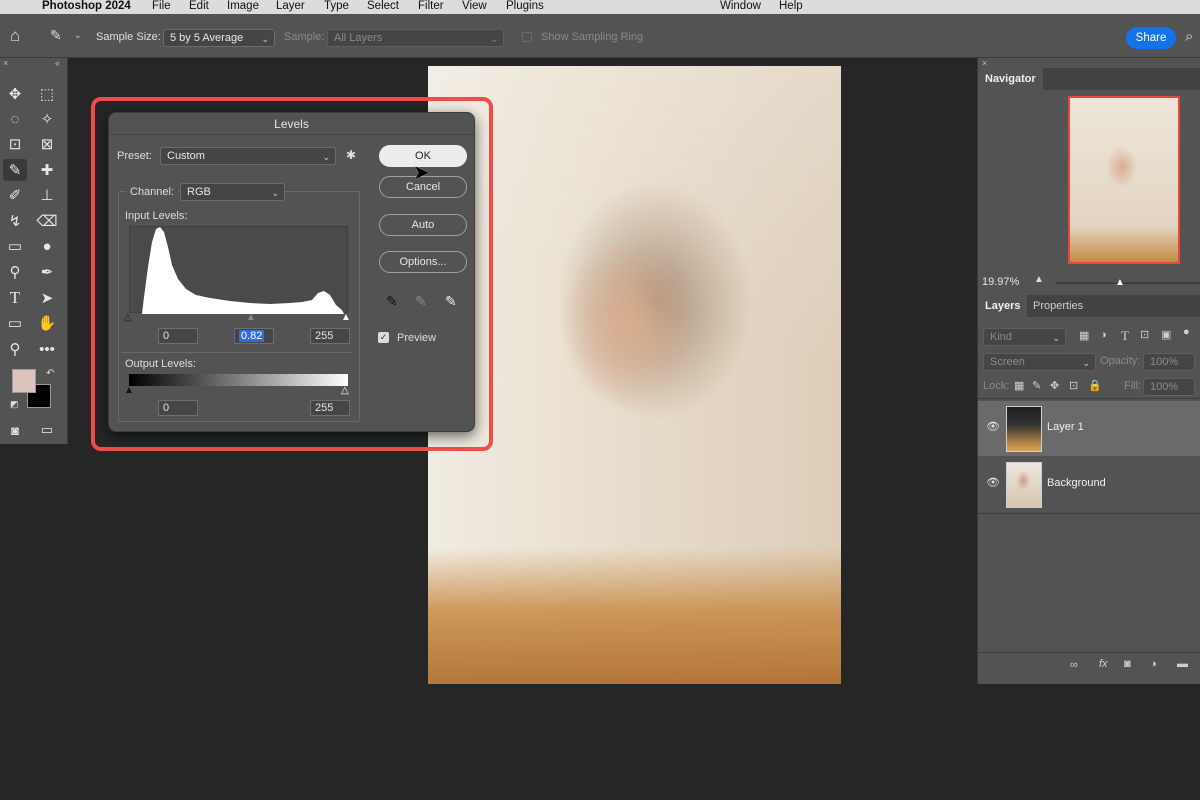  I want to click on navigator-zoom-value: 19.97%, so click(1000, 282).